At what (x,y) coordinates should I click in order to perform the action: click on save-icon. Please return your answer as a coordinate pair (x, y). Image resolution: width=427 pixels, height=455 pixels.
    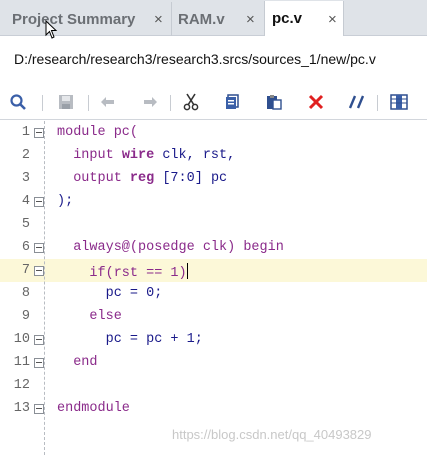
    Looking at the image, I should click on (66, 102).